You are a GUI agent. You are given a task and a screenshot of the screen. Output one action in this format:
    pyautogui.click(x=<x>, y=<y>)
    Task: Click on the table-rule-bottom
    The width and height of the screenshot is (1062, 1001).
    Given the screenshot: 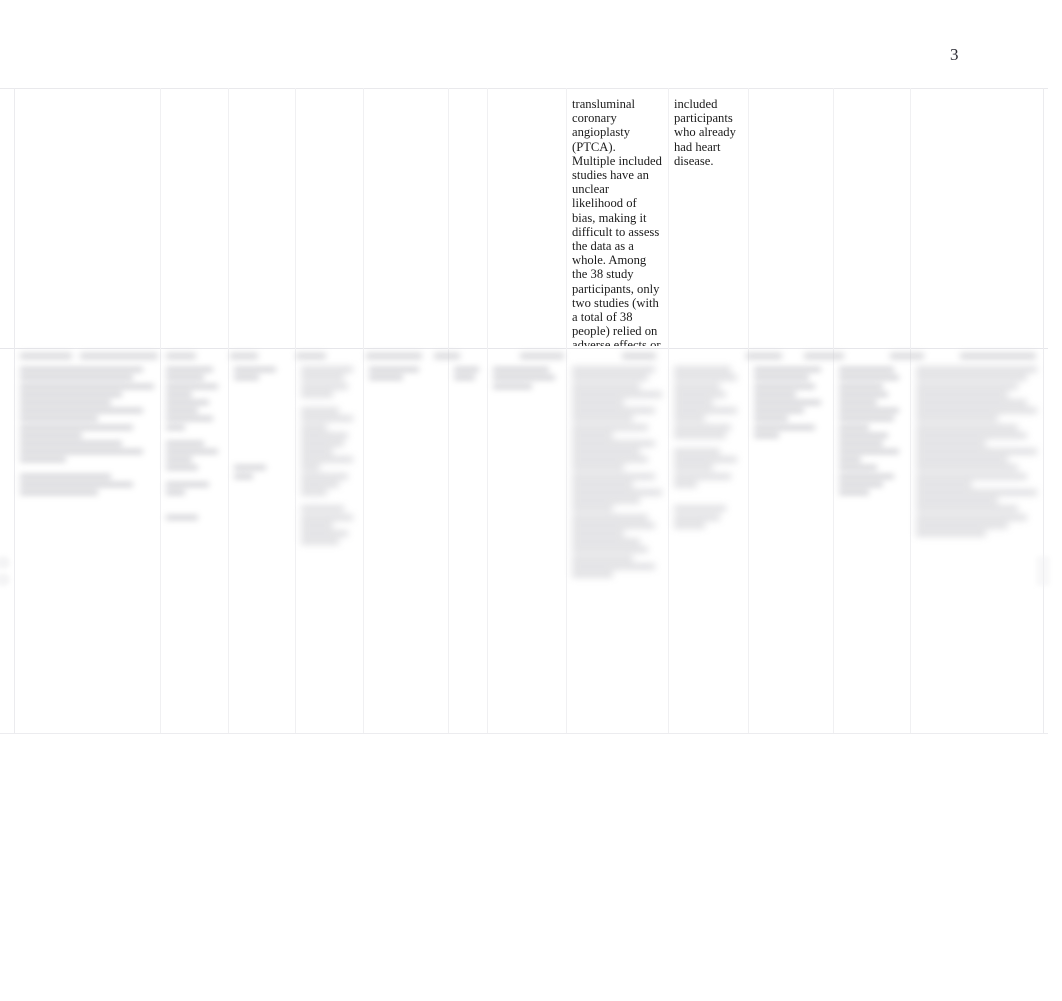 What is the action you would take?
    pyautogui.click(x=524, y=733)
    